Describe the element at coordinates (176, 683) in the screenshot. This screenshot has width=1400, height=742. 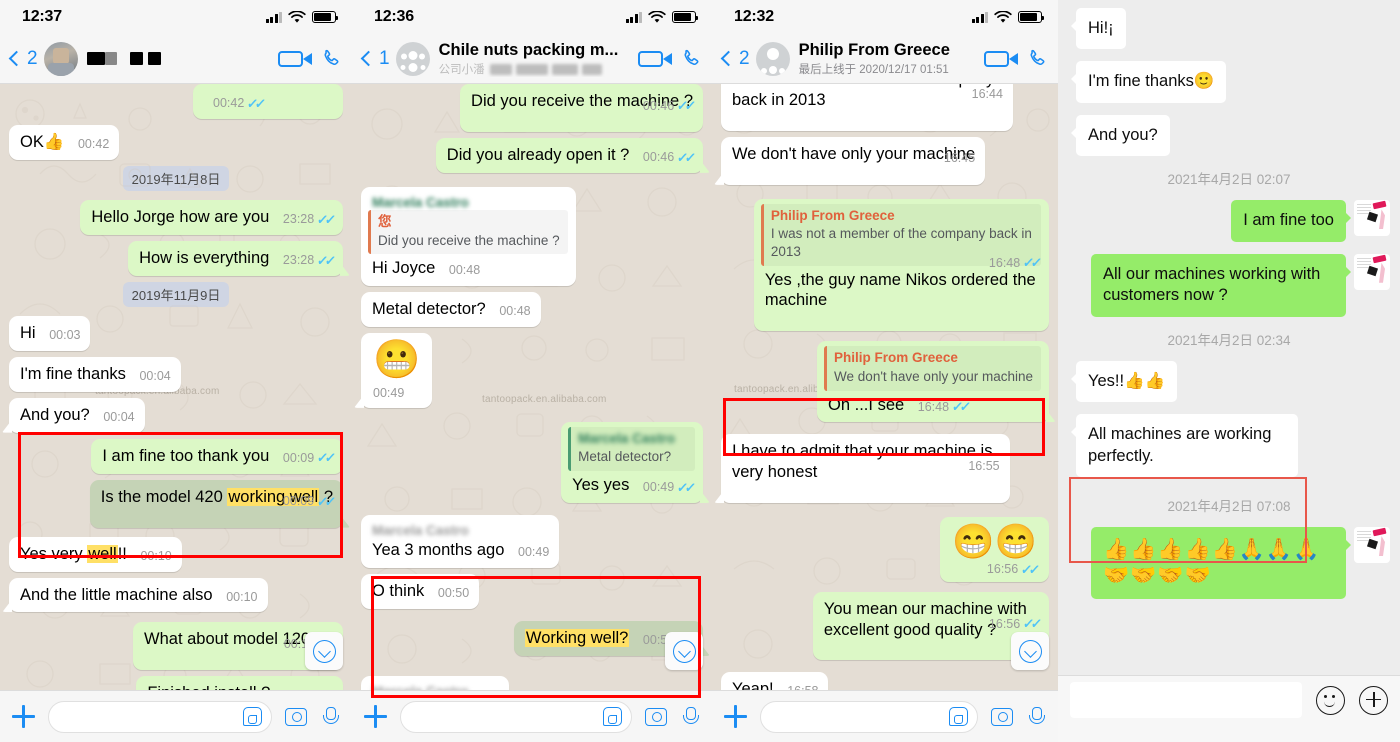
I see `message-row: Finished install ? 00:11✓✓` at that location.